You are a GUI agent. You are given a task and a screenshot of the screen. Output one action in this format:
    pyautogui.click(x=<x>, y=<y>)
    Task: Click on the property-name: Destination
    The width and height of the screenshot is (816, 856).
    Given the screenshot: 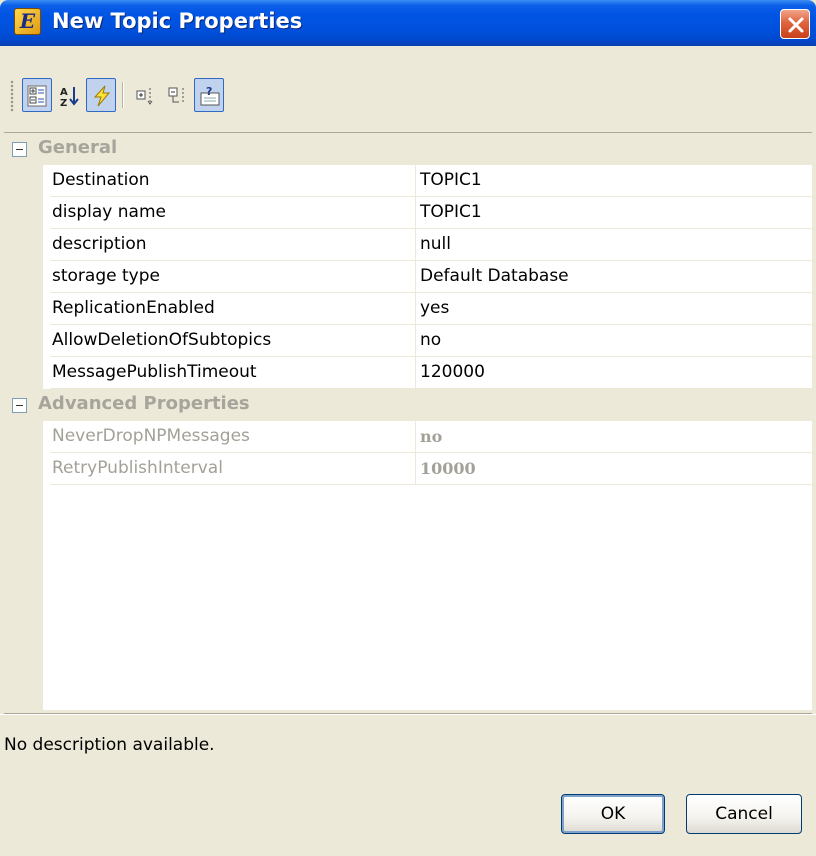 What is the action you would take?
    pyautogui.click(x=233, y=181)
    